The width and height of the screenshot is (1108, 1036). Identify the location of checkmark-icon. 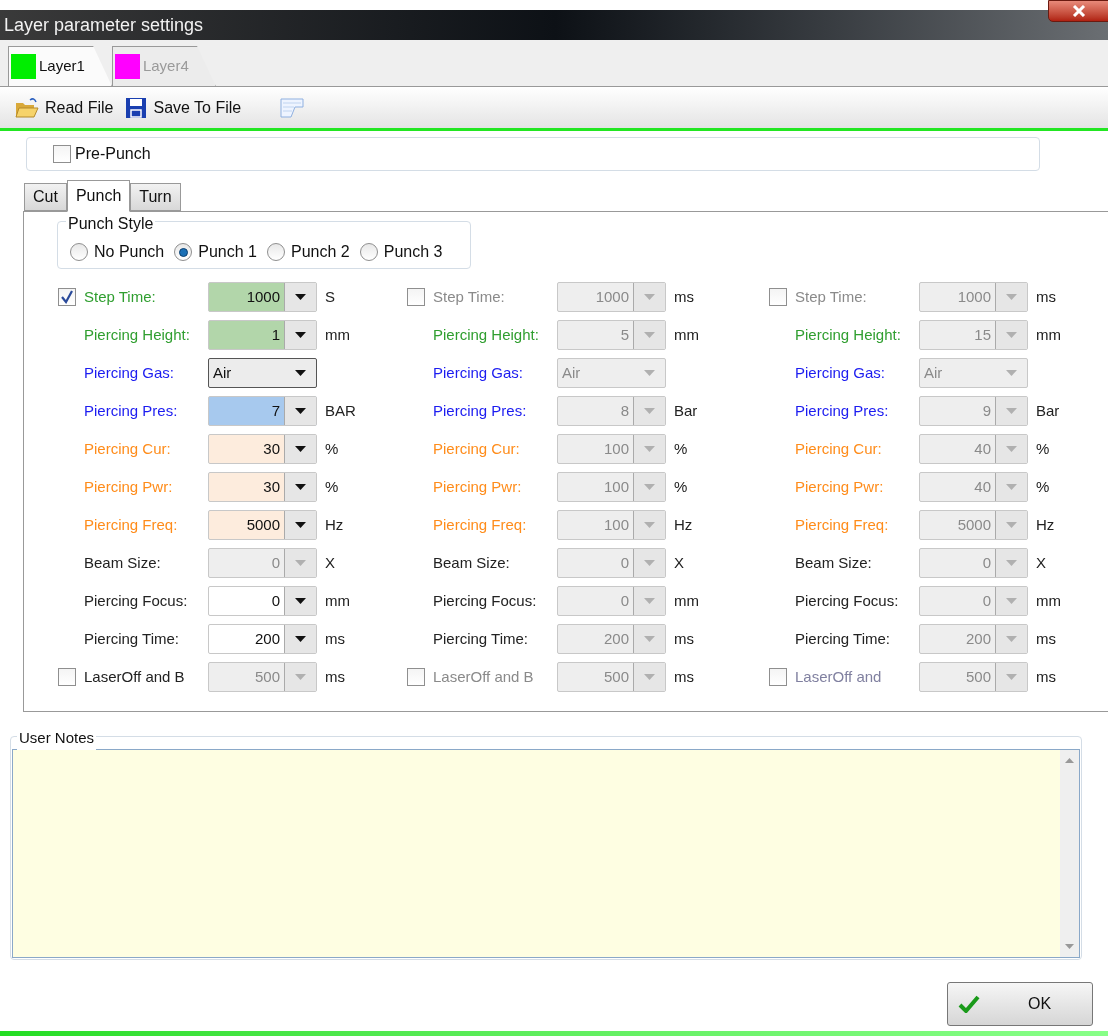
(969, 1004).